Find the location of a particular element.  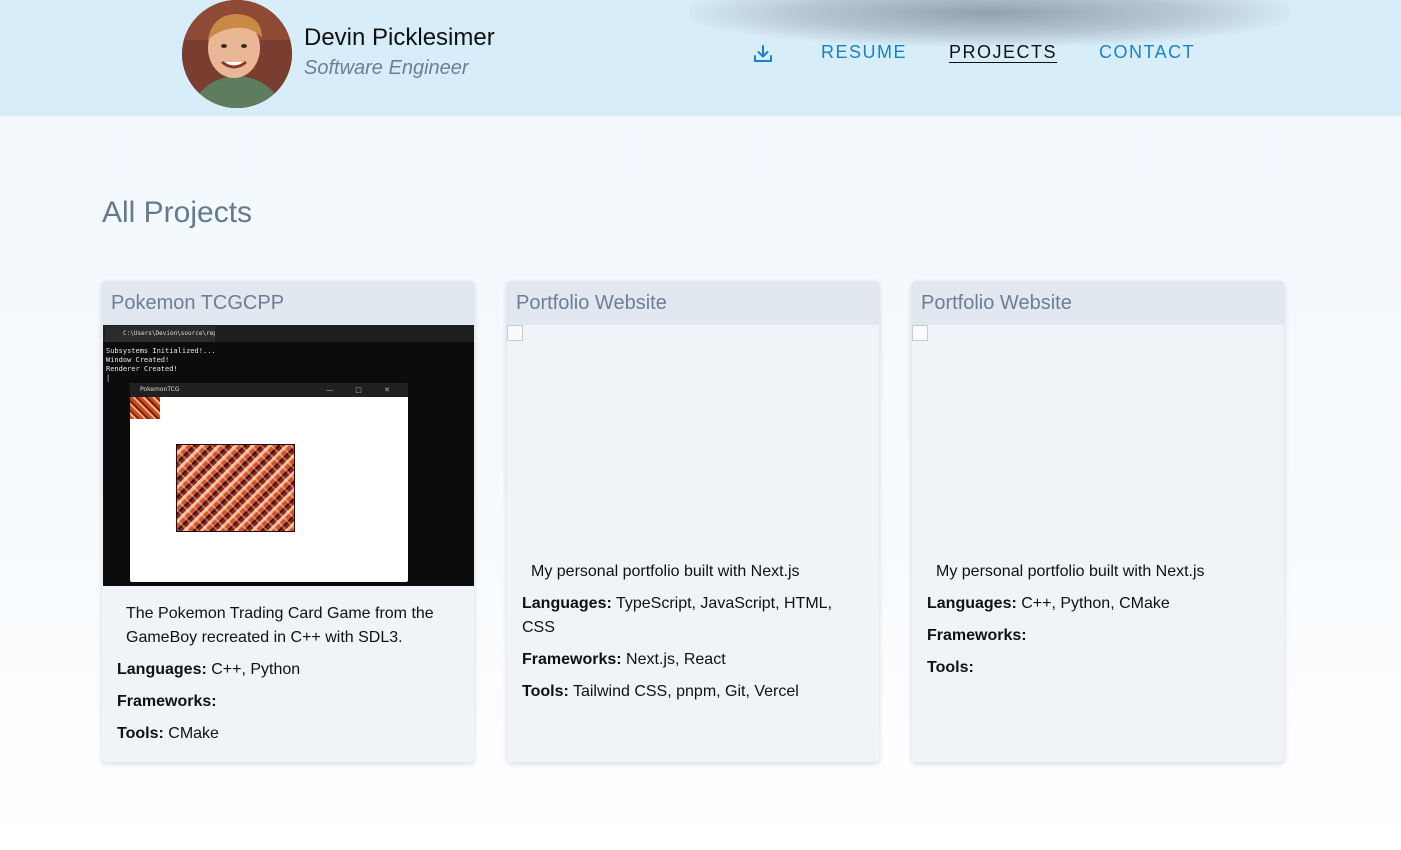

game-window-titlebar: PokemonTCG — □ ✕ is located at coordinates (269, 390).